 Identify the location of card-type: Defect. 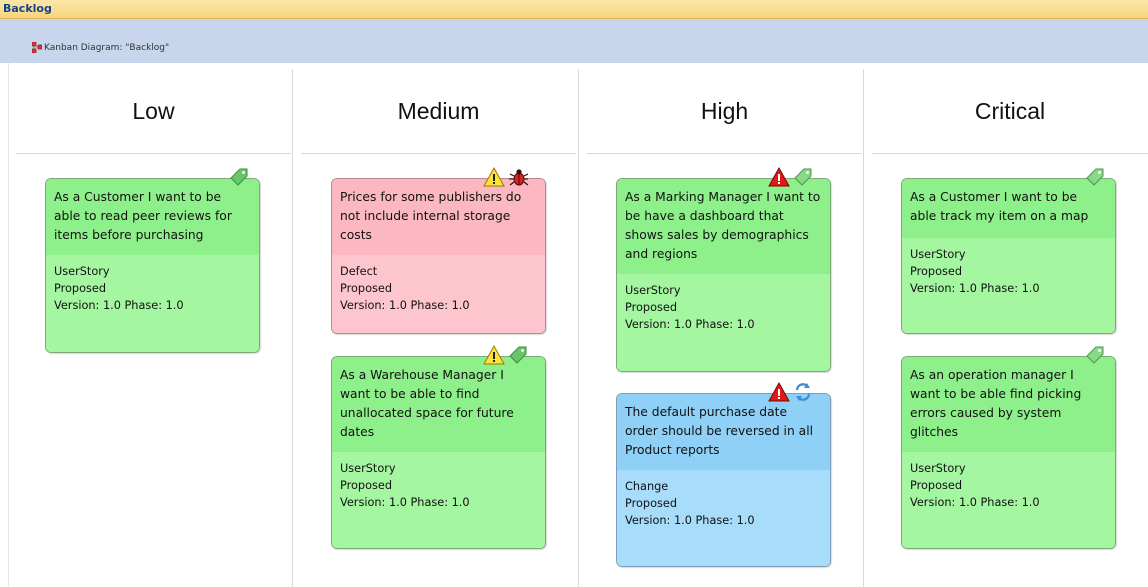
(359, 271).